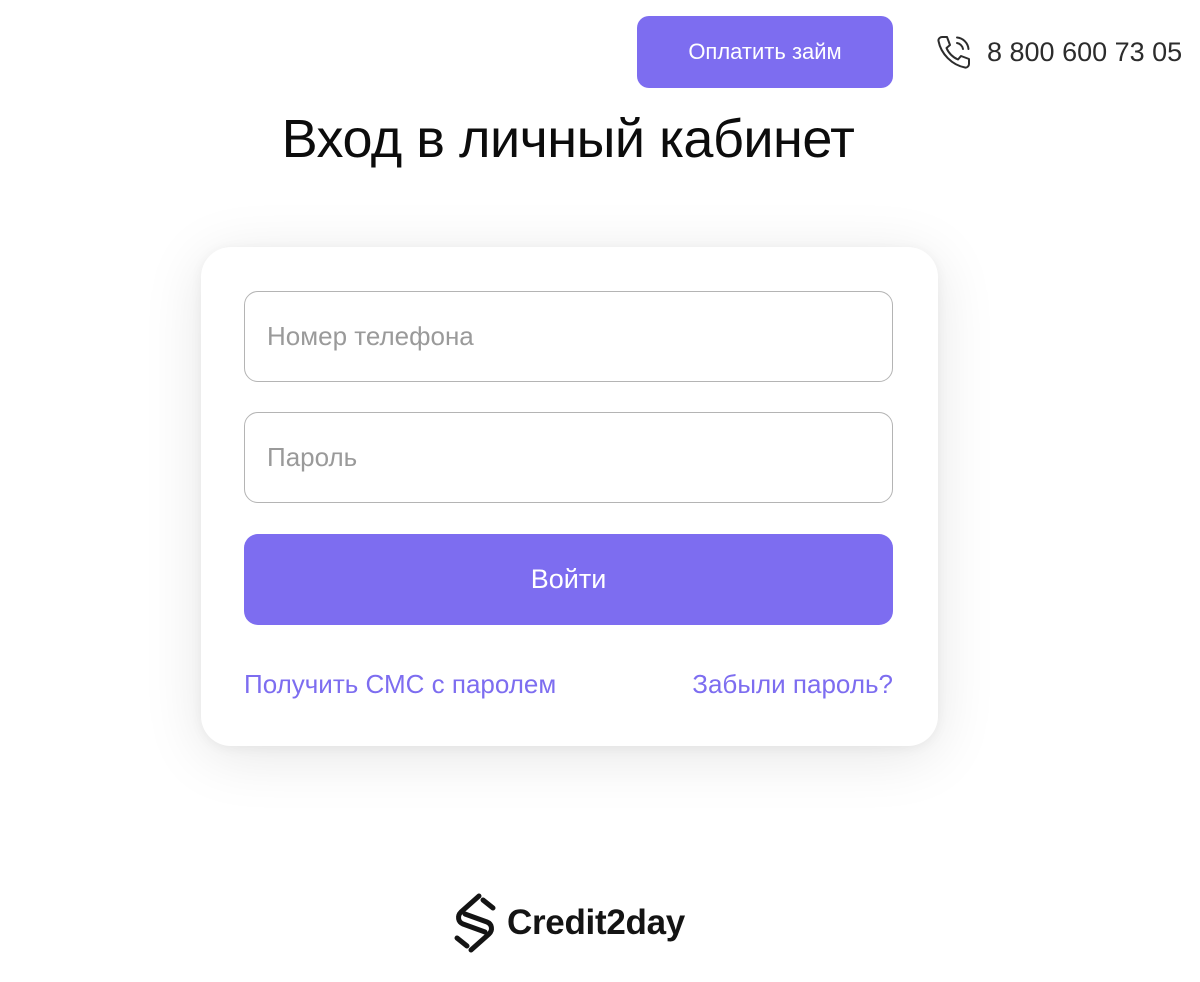  I want to click on pay-loan-button-label: Оплатить займ, so click(765, 51).